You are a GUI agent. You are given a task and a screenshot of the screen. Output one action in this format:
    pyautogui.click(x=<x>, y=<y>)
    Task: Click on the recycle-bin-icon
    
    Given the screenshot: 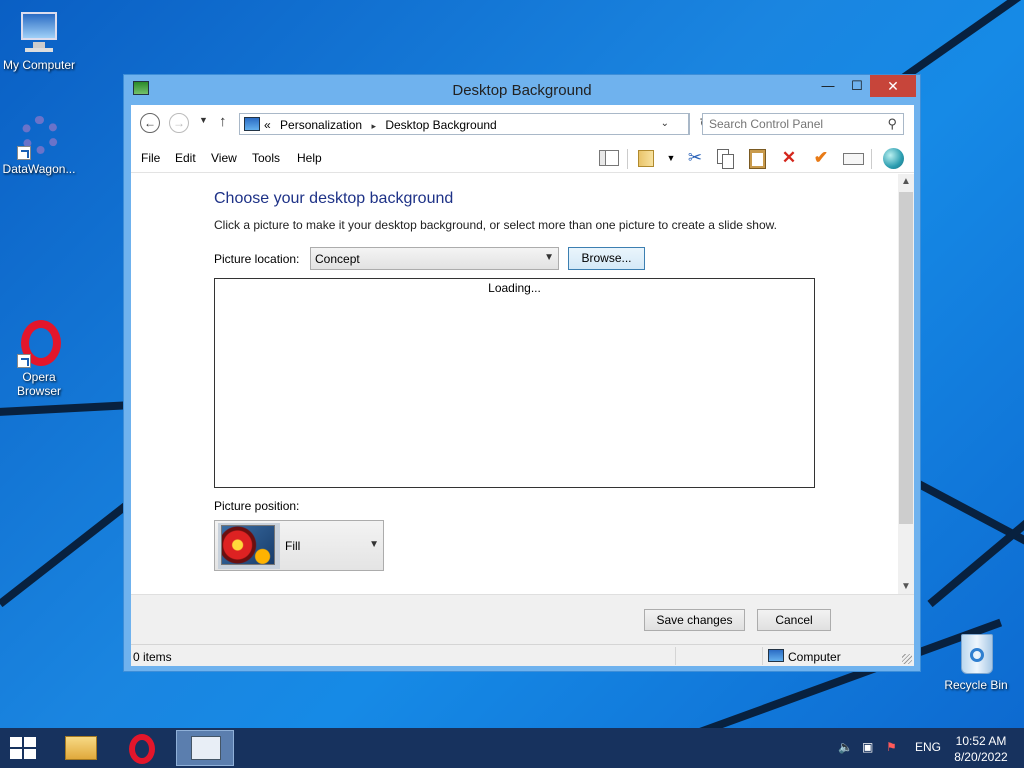 What is the action you would take?
    pyautogui.click(x=976, y=653)
    